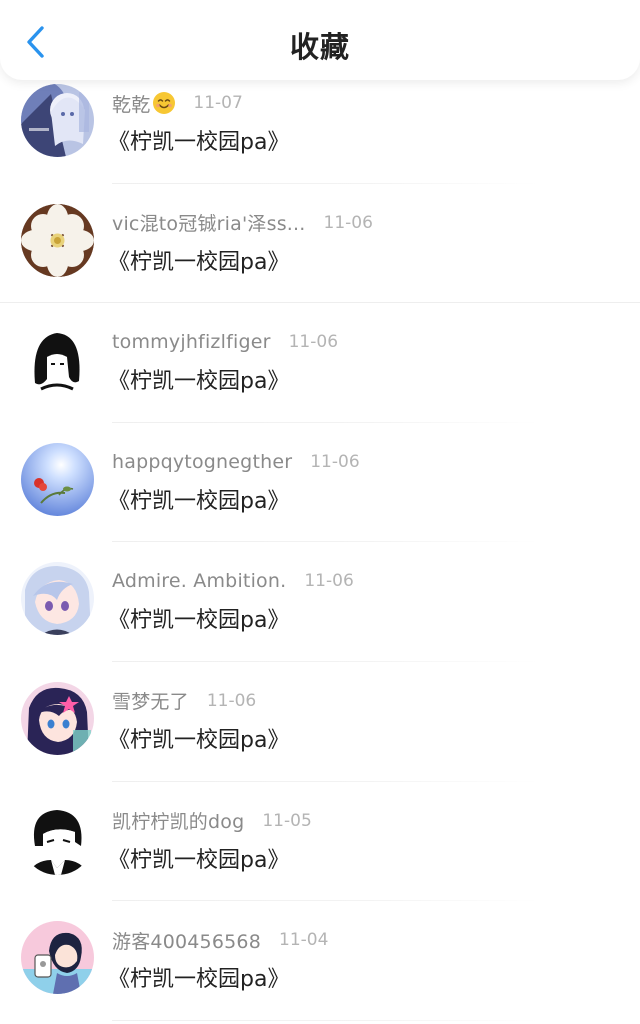 This screenshot has width=640, height=1024. Describe the element at coordinates (164, 103) in the screenshot. I see `smiling-face-icon` at that location.